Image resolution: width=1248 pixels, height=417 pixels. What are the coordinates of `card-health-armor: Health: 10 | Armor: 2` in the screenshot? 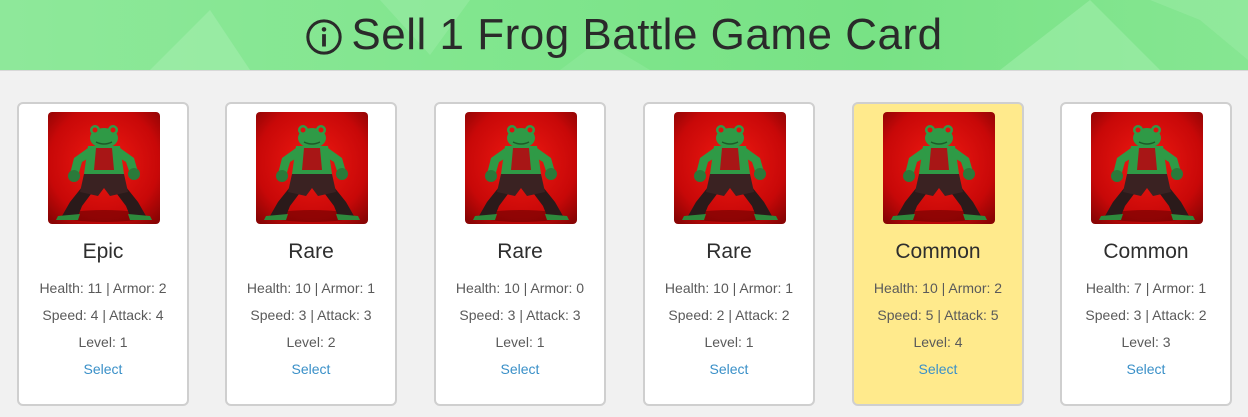 It's located at (938, 288).